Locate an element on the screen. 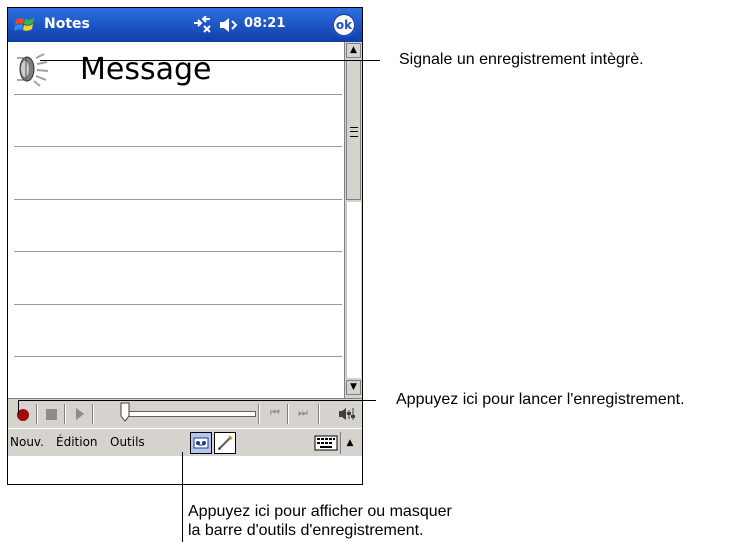  stop-icon is located at coordinates (51, 414).